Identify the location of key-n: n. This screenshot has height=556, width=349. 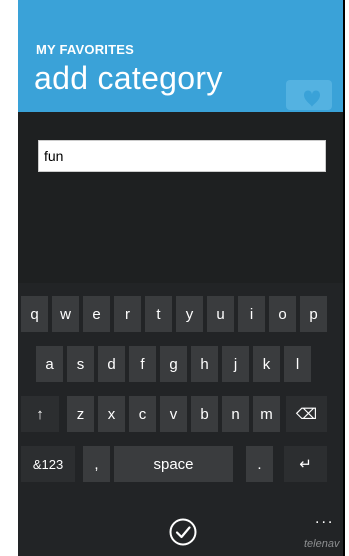
(235, 414).